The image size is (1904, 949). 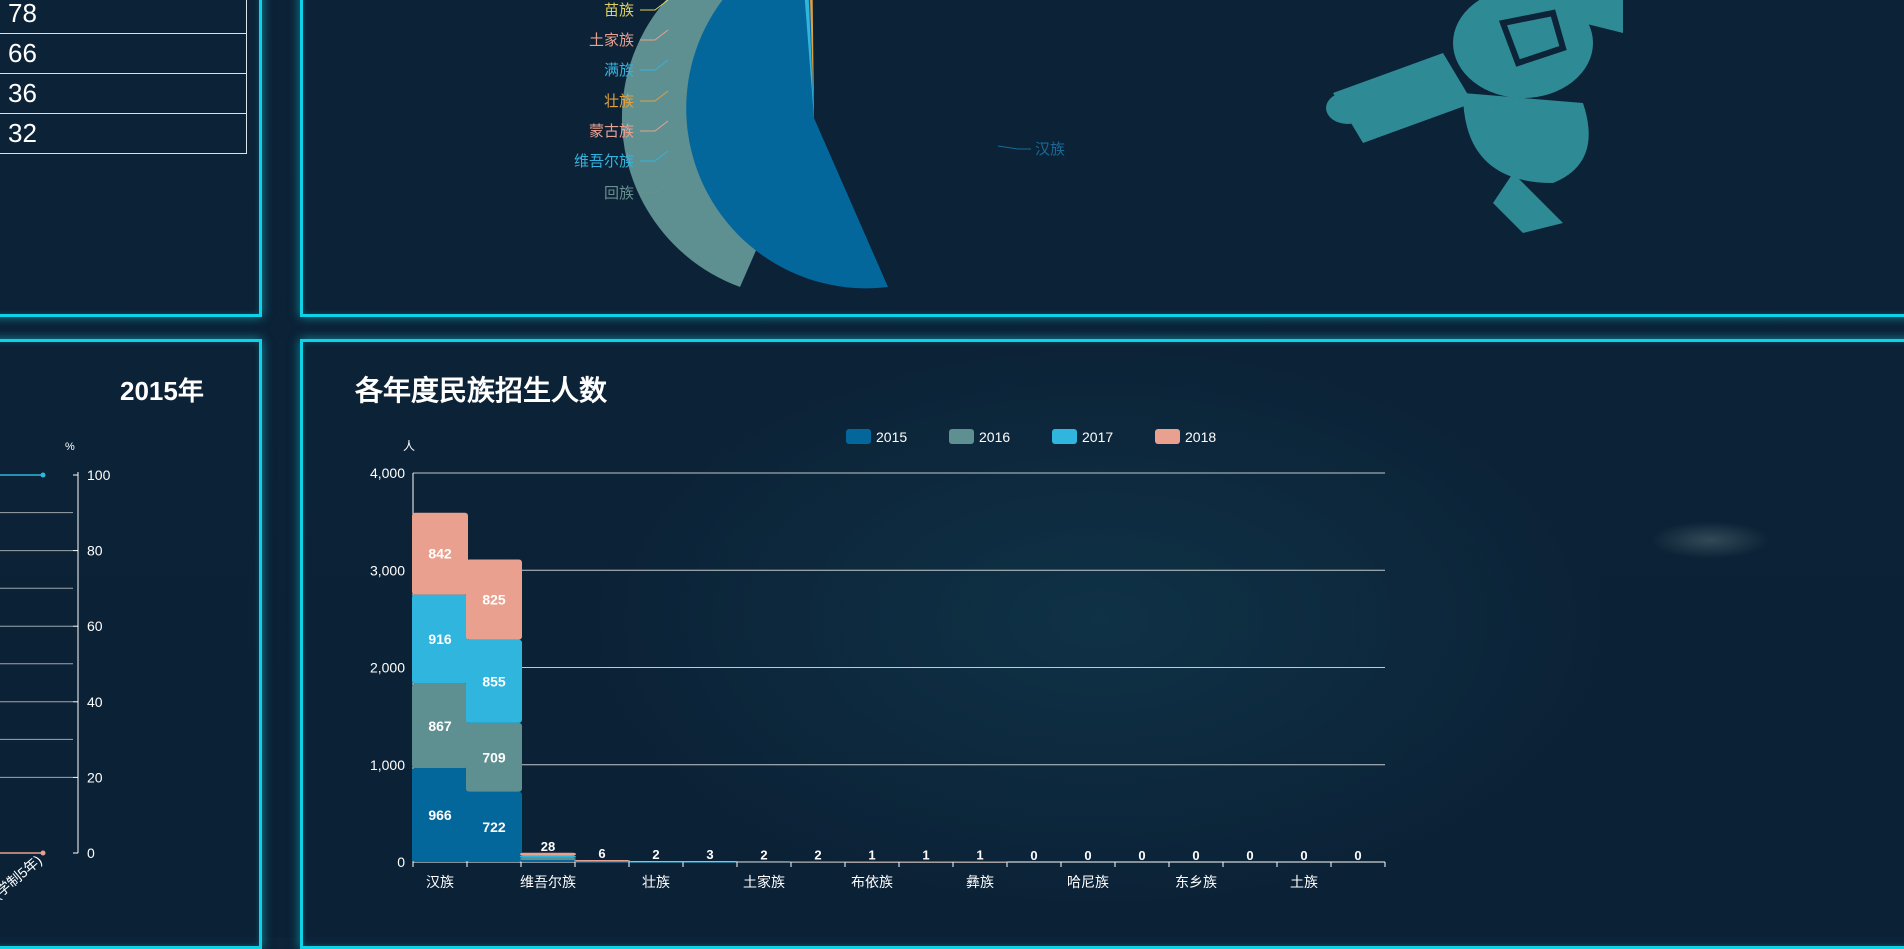 I want to click on legend-label: 2017, so click(x=1097, y=437).